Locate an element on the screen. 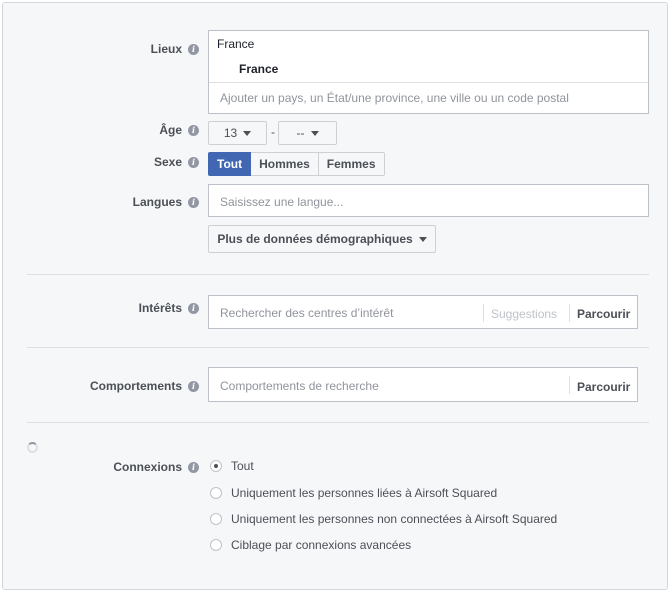  loading-spinner-icon is located at coordinates (32, 447).